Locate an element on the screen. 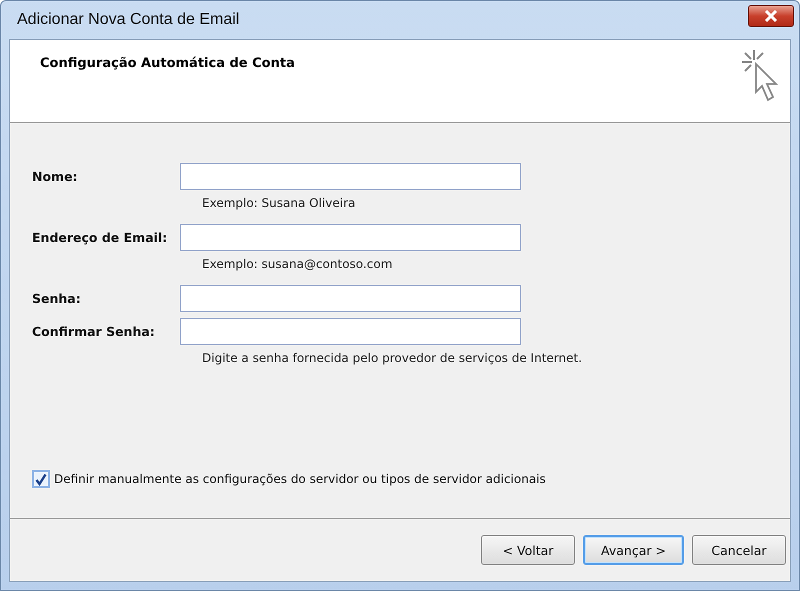 Image resolution: width=800 pixels, height=591 pixels. header-title: Configuração Automática de Conta is located at coordinates (167, 63).